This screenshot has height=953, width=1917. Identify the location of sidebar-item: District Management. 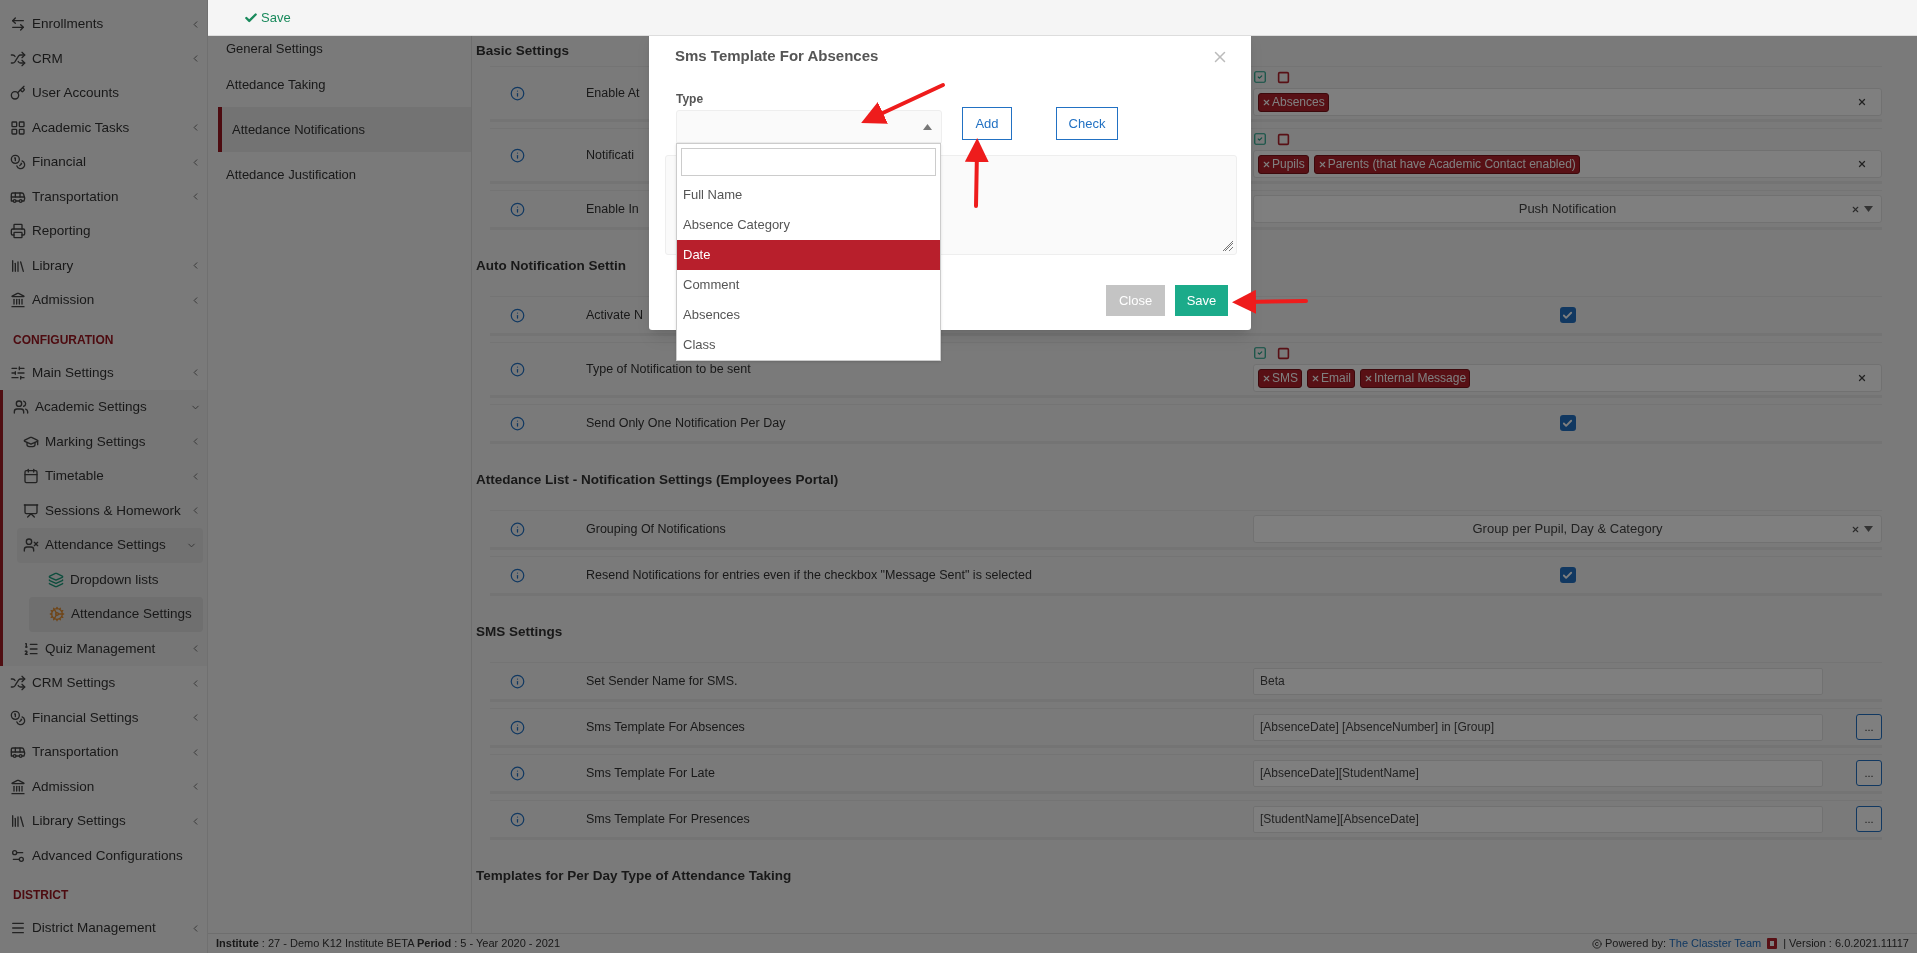
(103, 928).